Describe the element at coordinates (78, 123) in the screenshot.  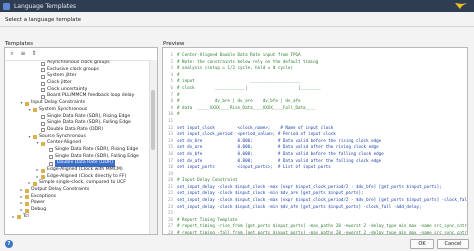
I see `tree-item: Single Data Rate (SDR), Falling Edge` at that location.